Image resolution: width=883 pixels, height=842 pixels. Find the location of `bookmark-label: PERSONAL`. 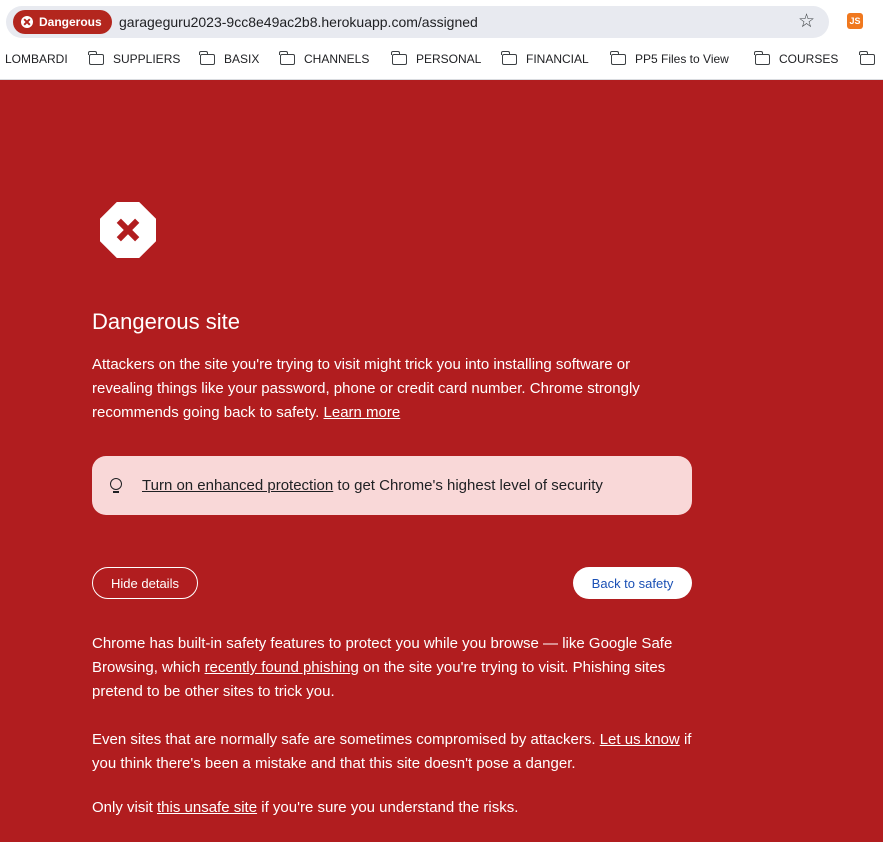

bookmark-label: PERSONAL is located at coordinates (449, 59).